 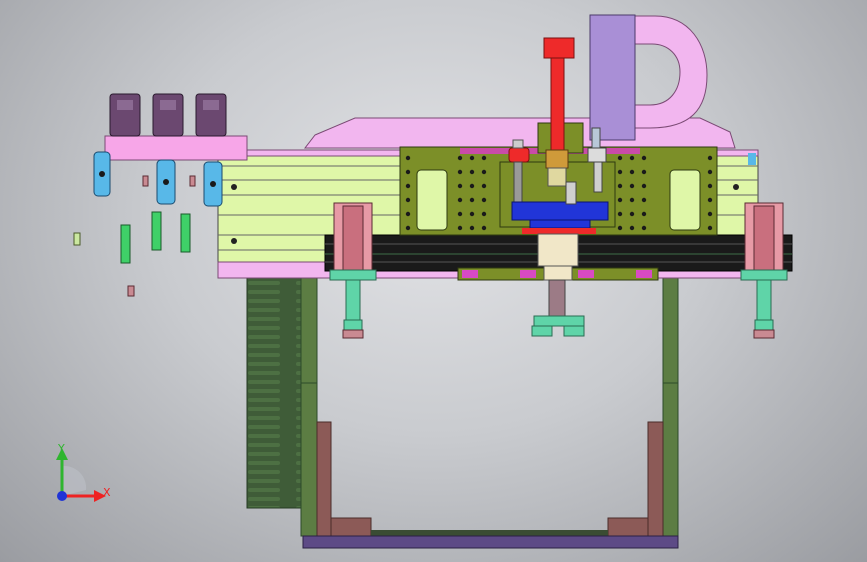 What do you see at coordinates (490, 542) in the screenshot?
I see `base-plate` at bounding box center [490, 542].